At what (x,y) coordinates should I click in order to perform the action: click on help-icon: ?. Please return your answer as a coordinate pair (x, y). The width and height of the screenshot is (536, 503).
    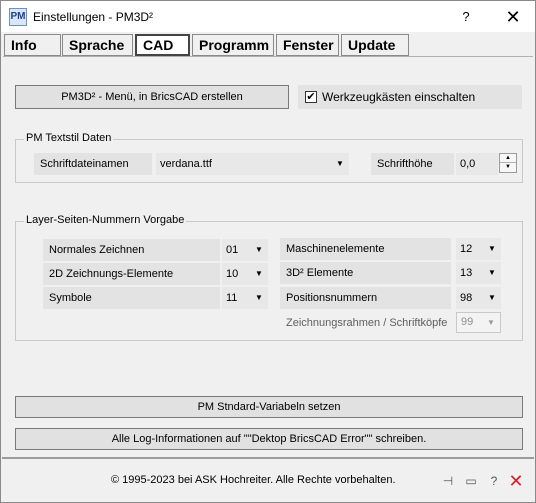
    Looking at the image, I should click on (494, 481).